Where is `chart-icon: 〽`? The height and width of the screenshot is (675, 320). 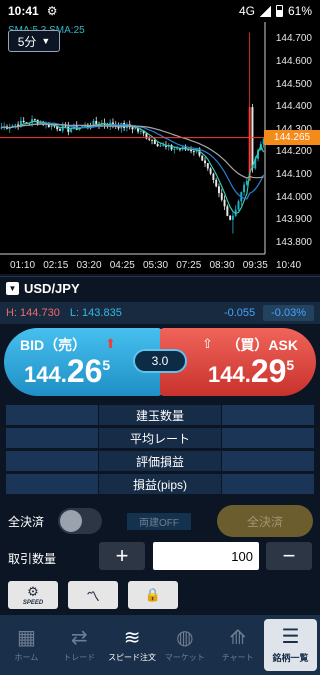 chart-icon: 〽 is located at coordinates (93, 596).